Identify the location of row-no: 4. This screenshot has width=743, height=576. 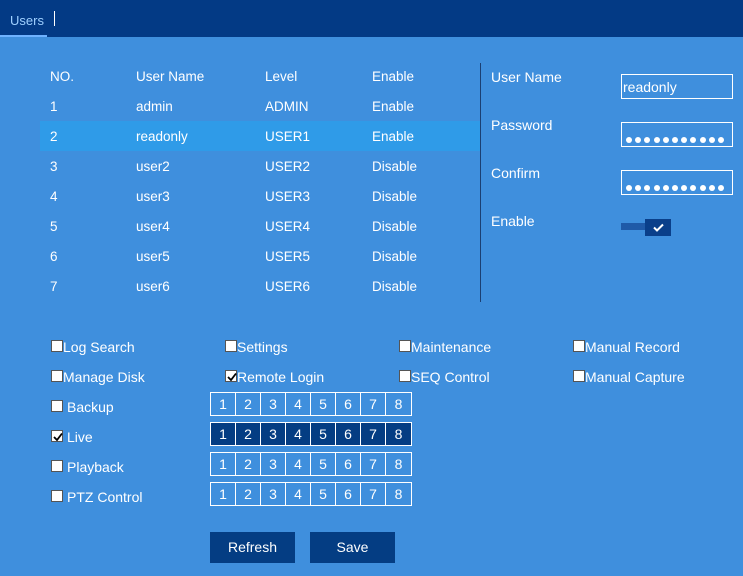
(54, 196).